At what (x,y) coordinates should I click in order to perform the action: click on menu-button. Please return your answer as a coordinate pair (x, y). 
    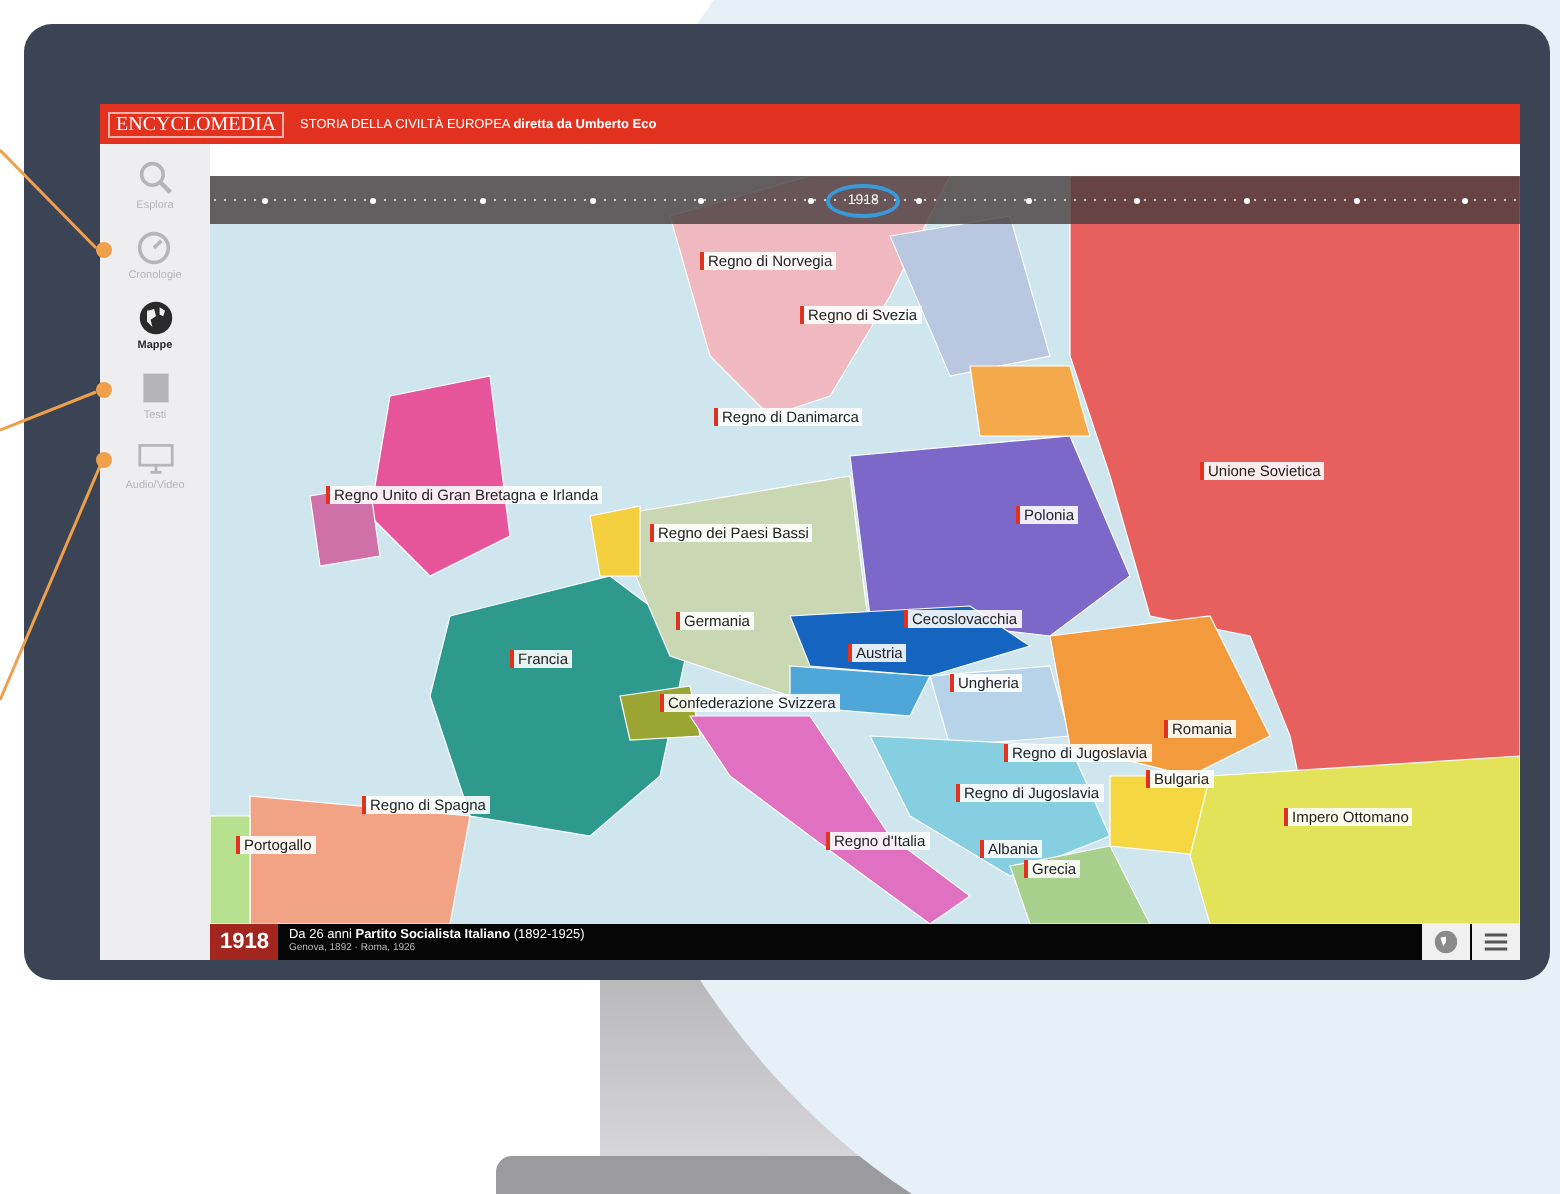
    Looking at the image, I should click on (1496, 942).